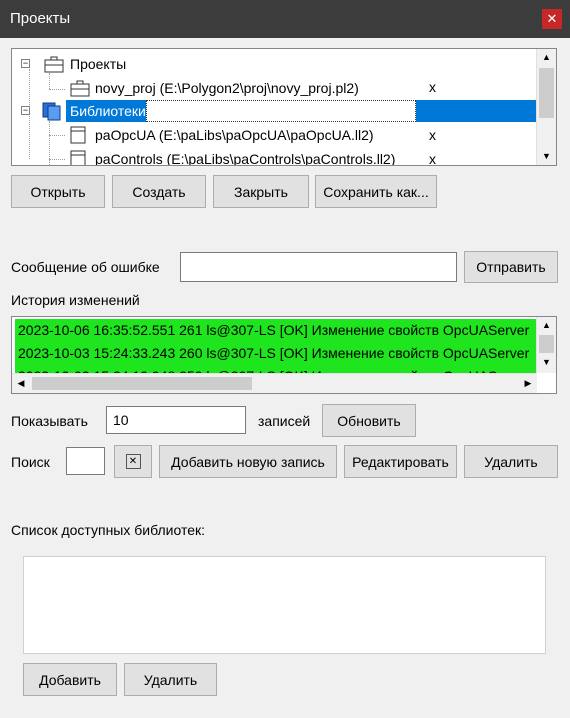 The image size is (570, 718). I want to click on tree-item-label: Проекты, so click(98, 64).